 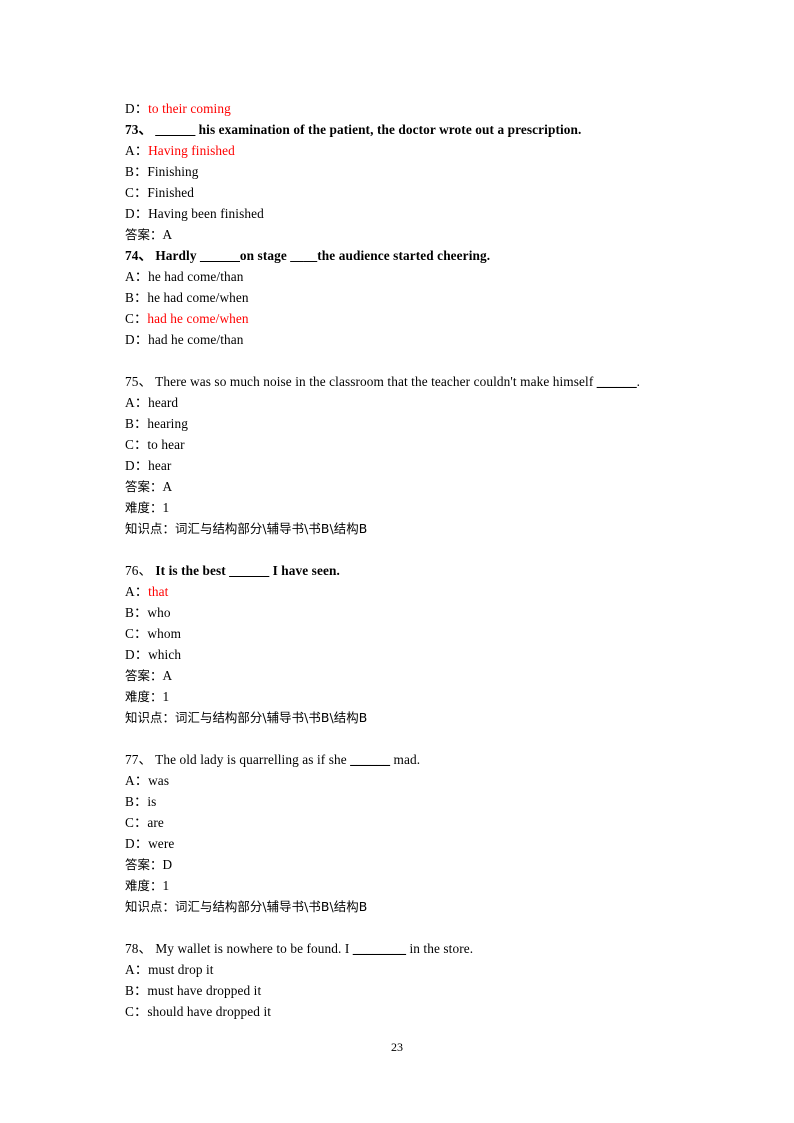 I want to click on option-text: hear, so click(x=160, y=465).